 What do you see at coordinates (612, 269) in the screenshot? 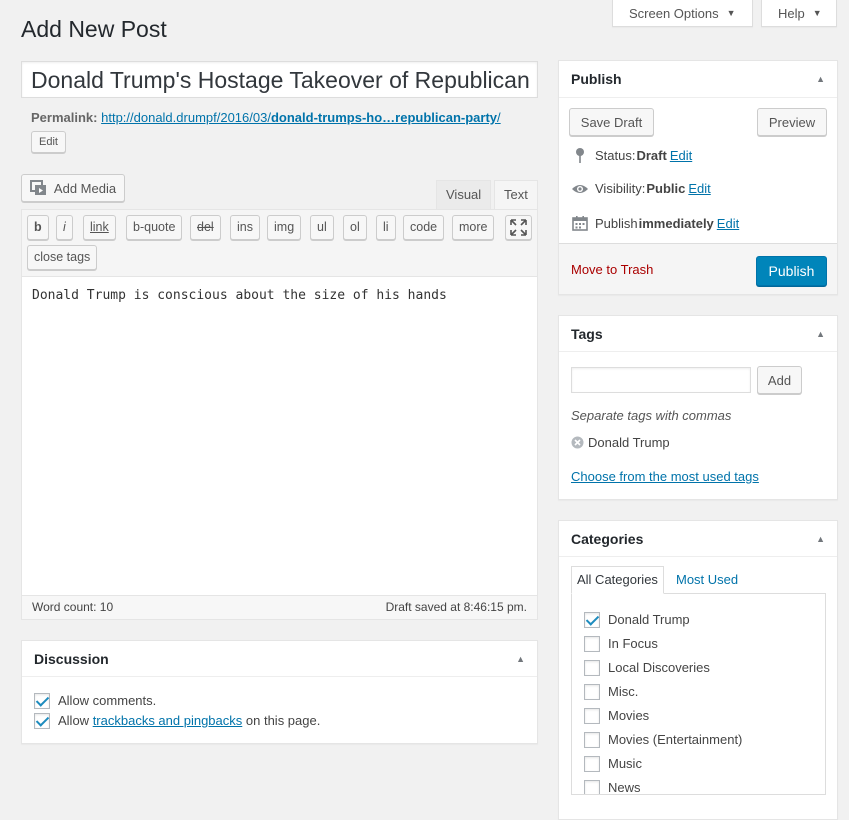
I see `move-to-trash-link: Move to Trash` at bounding box center [612, 269].